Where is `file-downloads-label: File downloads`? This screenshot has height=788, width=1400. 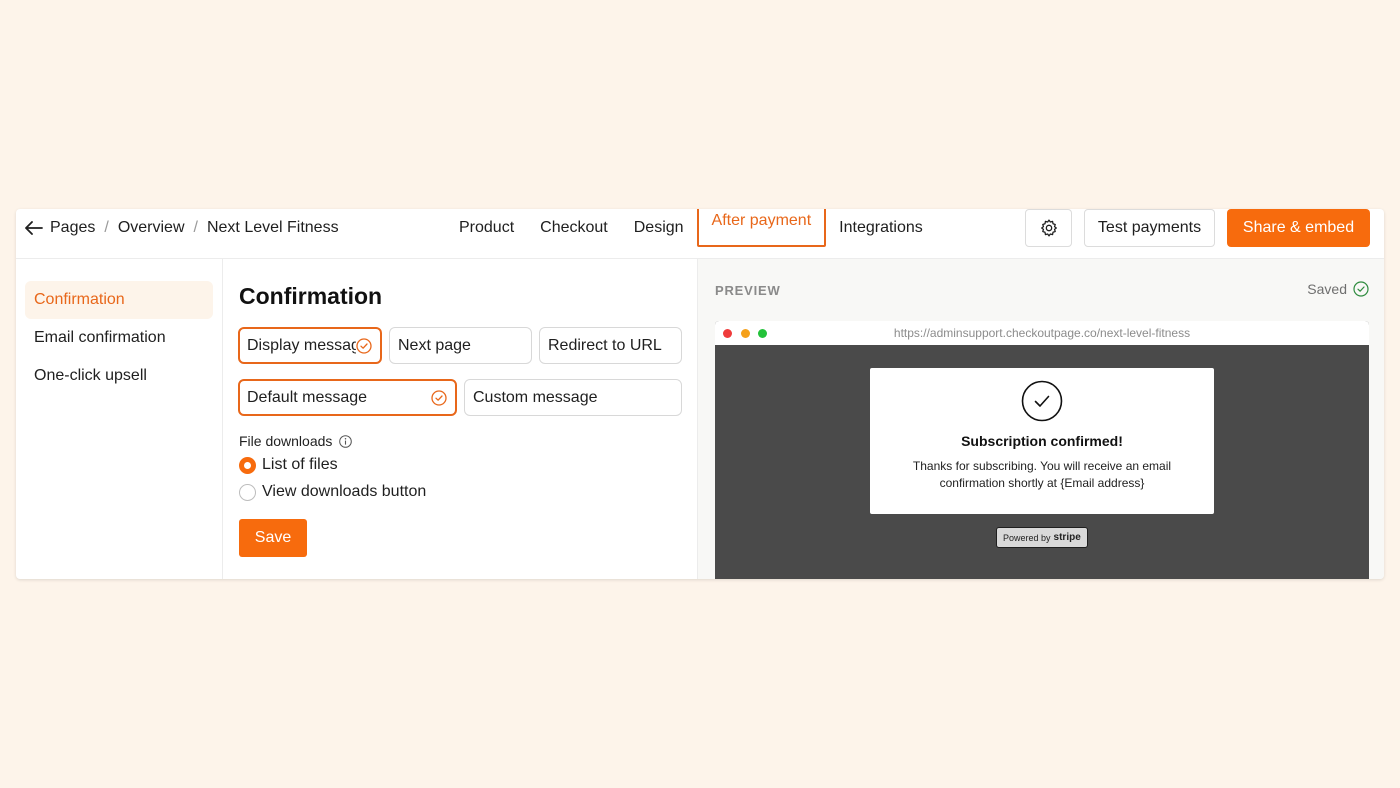 file-downloads-label: File downloads is located at coordinates (296, 441).